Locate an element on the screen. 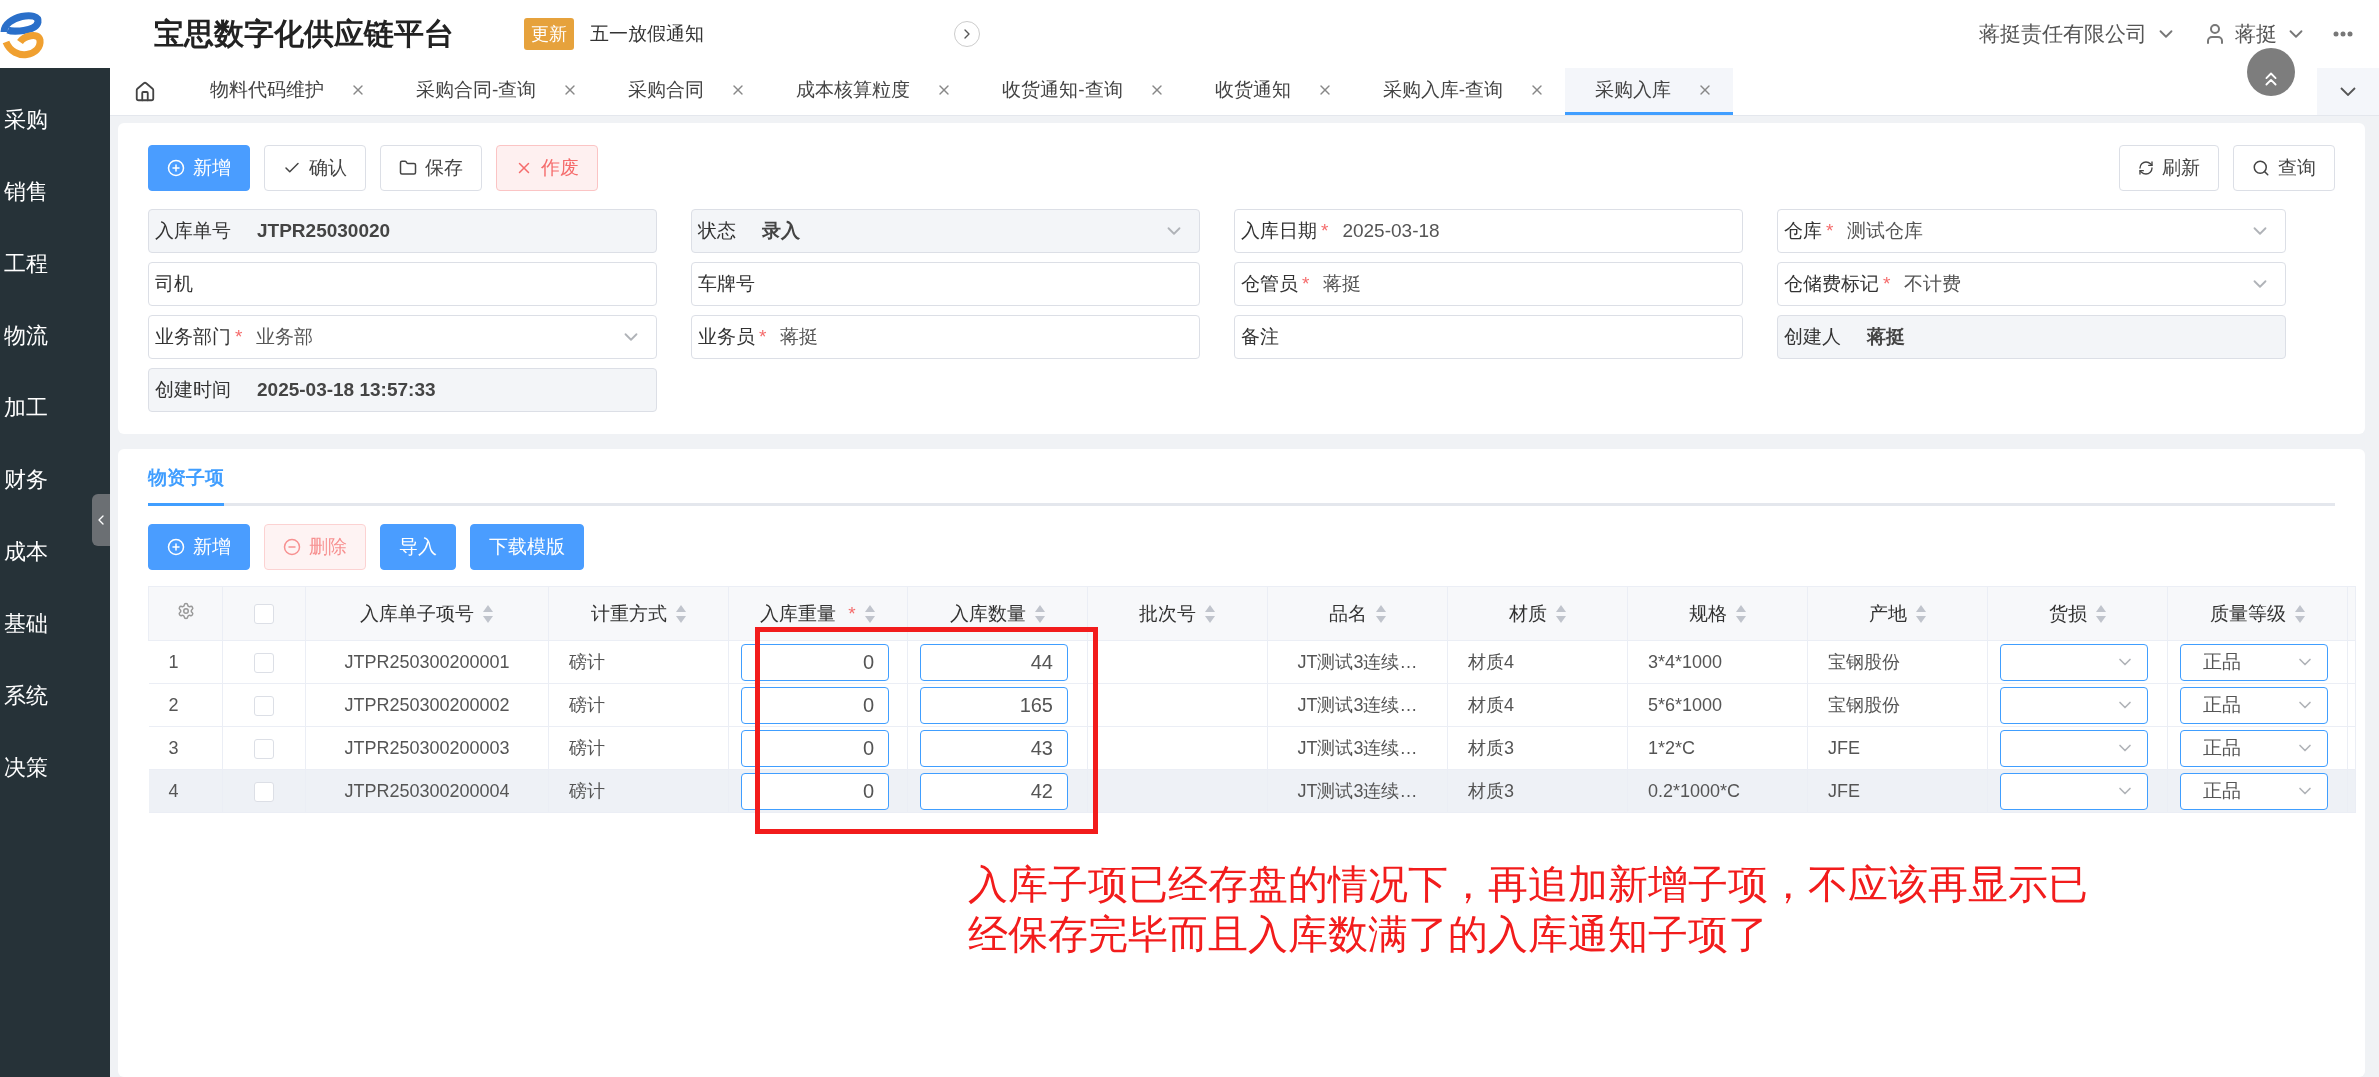 The width and height of the screenshot is (2379, 1077). toolbar-button: 刷新 is located at coordinates (2169, 168).